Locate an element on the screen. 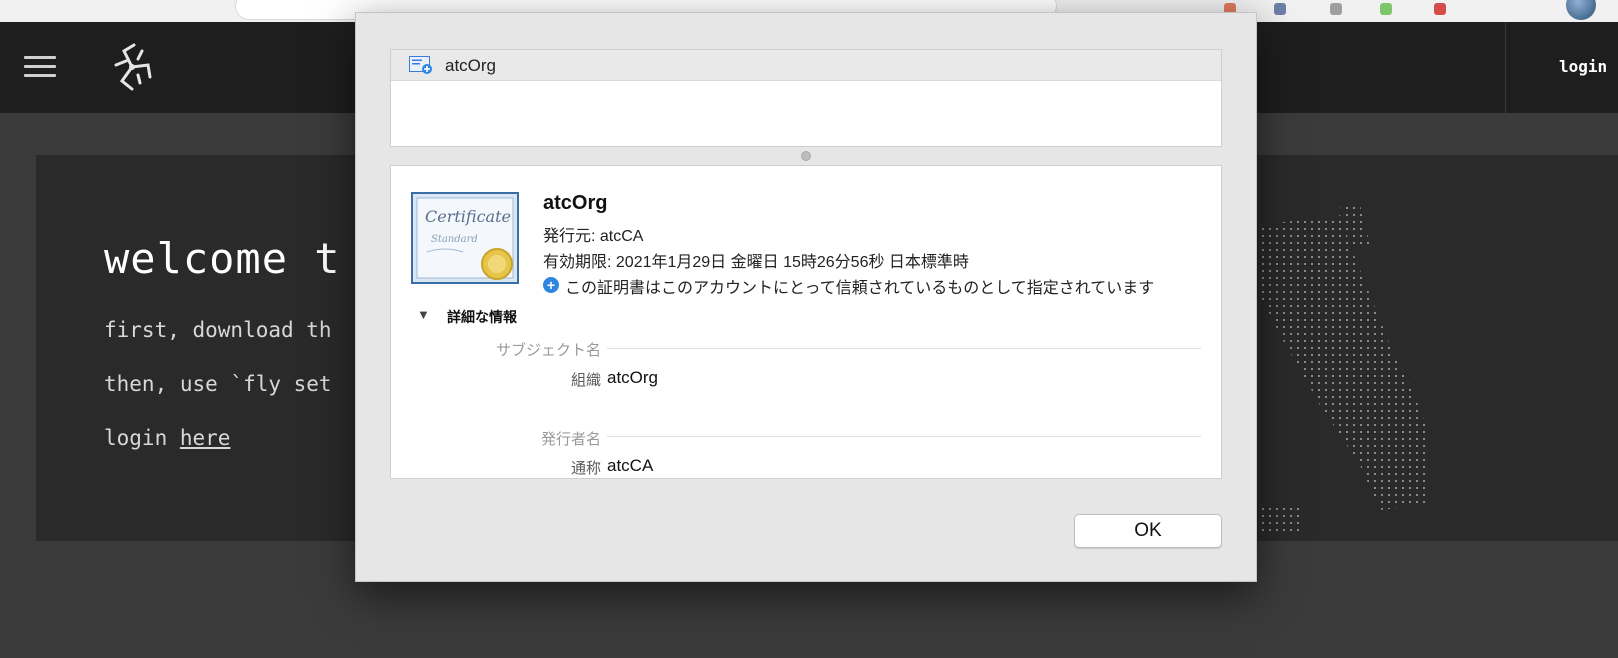 The image size is (1618, 658). welcome-line-download: first, download th is located at coordinates (218, 330).